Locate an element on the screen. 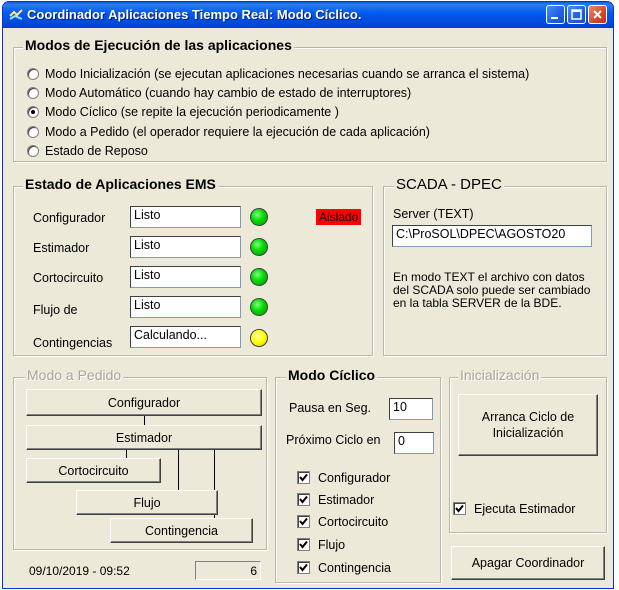 Image resolution: width=619 pixels, height=590 pixels. scada-server-field: C:\ProSOL\DPEC\AGOSTO20 is located at coordinates (492, 236).